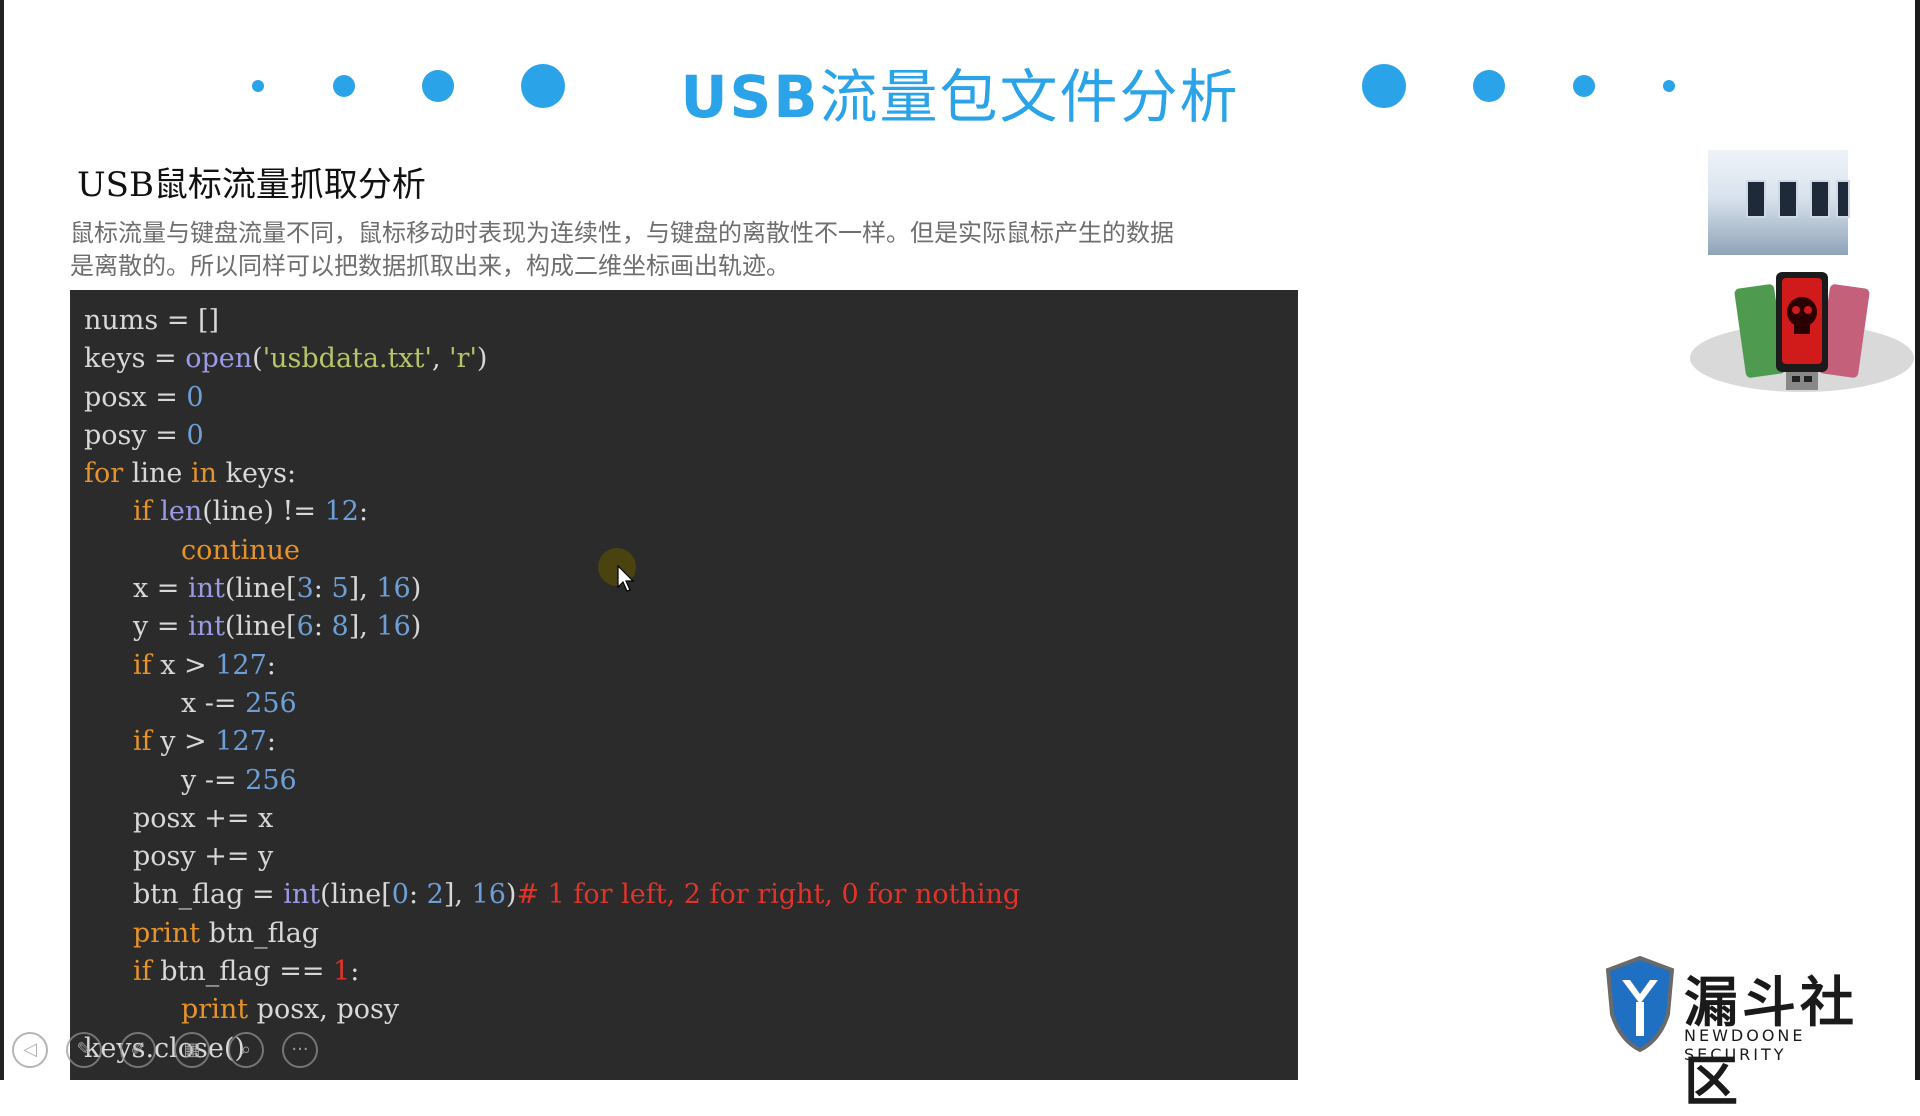 The width and height of the screenshot is (1920, 1116). I want to click on code-line: posy += y, so click(203, 857).